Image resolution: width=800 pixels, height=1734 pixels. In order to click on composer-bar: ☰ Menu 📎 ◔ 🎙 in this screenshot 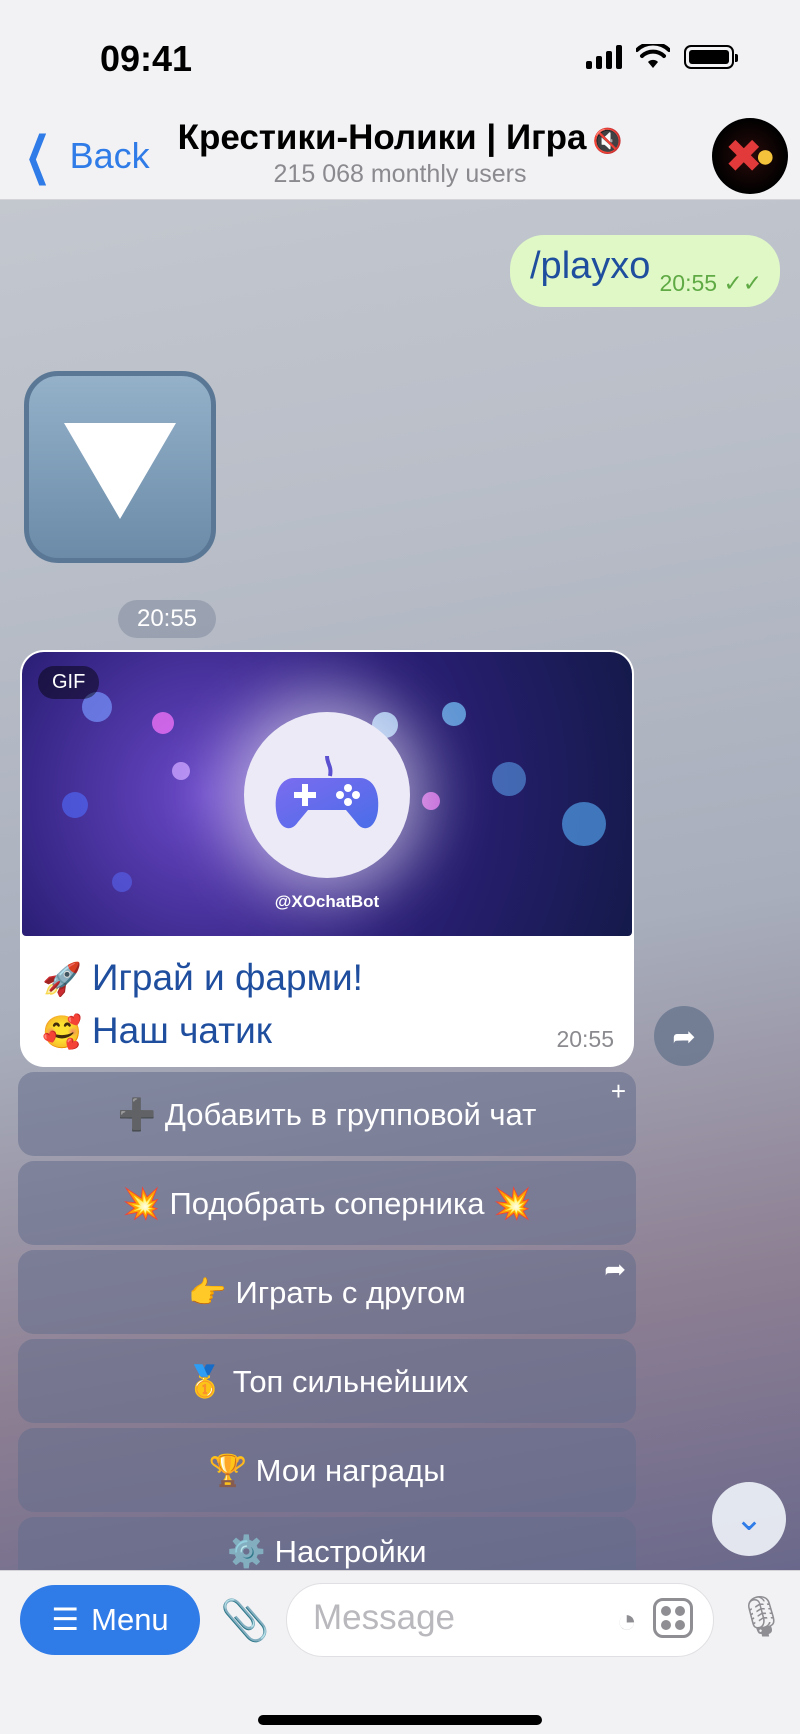, I will do `click(400, 1652)`.